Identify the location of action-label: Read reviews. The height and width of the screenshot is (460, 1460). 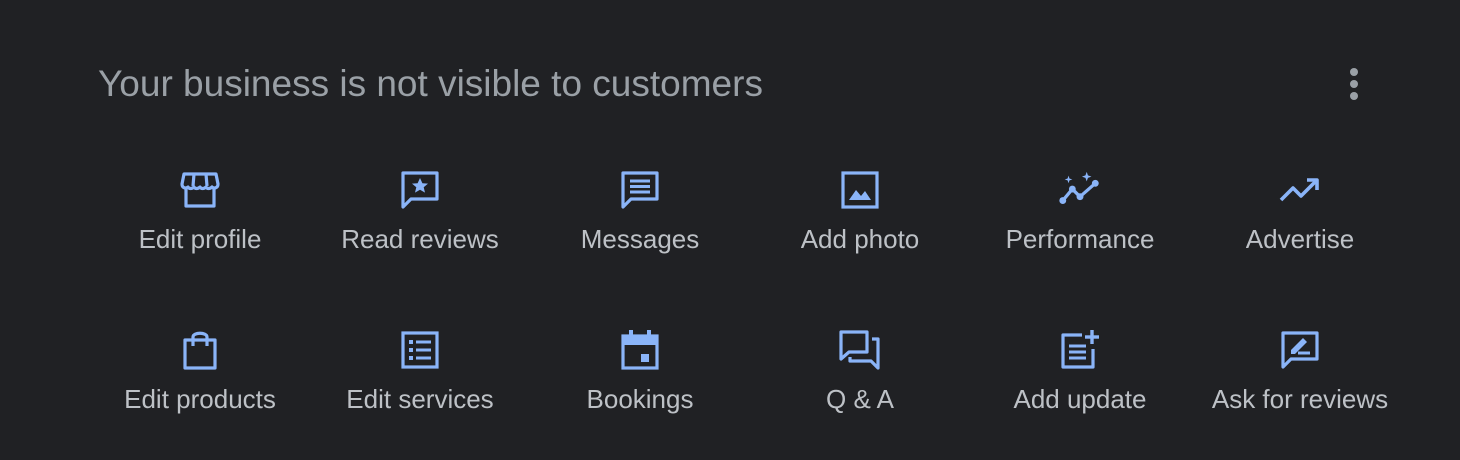
(420, 239).